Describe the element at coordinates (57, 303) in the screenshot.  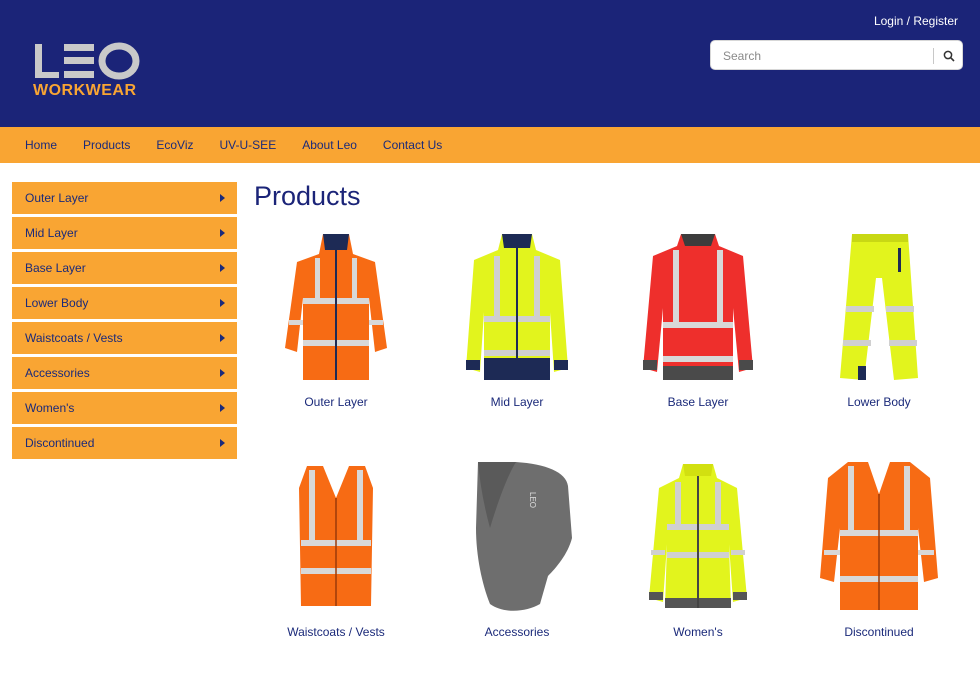
I see `sidebar-item-label: Lower Body` at that location.